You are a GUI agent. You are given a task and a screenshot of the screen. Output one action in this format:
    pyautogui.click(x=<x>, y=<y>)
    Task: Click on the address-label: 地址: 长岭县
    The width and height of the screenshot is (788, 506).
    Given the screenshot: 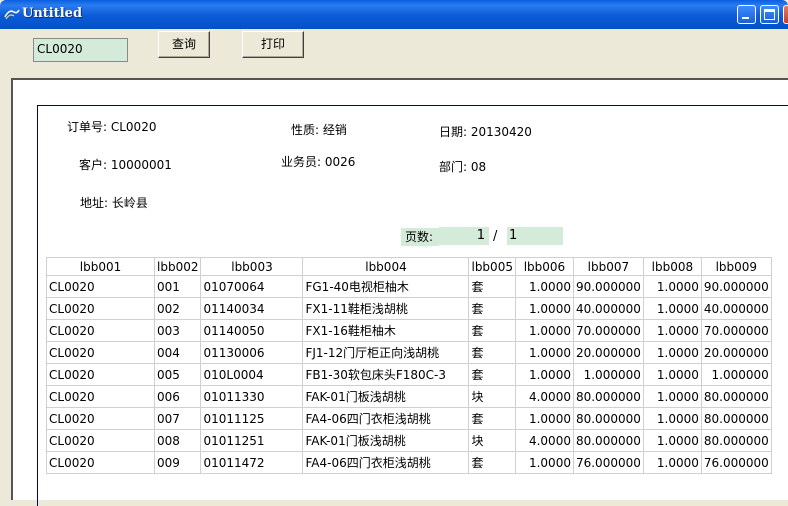 What is the action you would take?
    pyautogui.click(x=114, y=203)
    